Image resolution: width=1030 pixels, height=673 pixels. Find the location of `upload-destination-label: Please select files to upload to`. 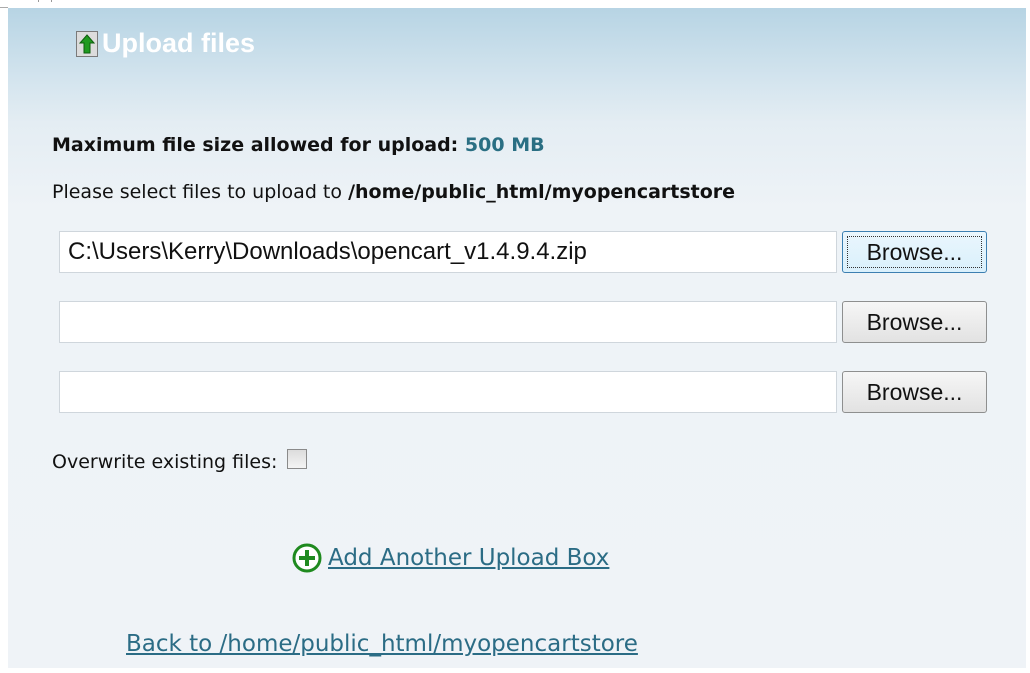

upload-destination-label: Please select files to upload to is located at coordinates (197, 192).